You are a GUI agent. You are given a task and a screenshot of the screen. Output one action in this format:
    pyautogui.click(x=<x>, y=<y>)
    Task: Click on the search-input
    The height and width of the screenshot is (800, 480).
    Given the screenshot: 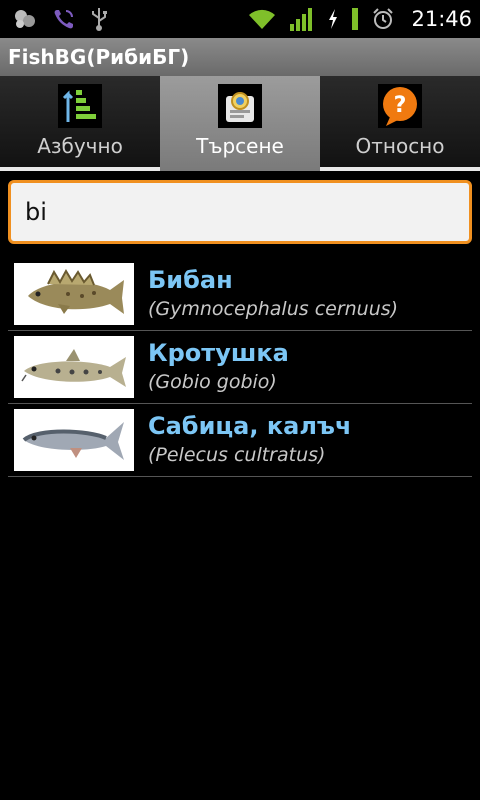 What is the action you would take?
    pyautogui.click(x=240, y=212)
    